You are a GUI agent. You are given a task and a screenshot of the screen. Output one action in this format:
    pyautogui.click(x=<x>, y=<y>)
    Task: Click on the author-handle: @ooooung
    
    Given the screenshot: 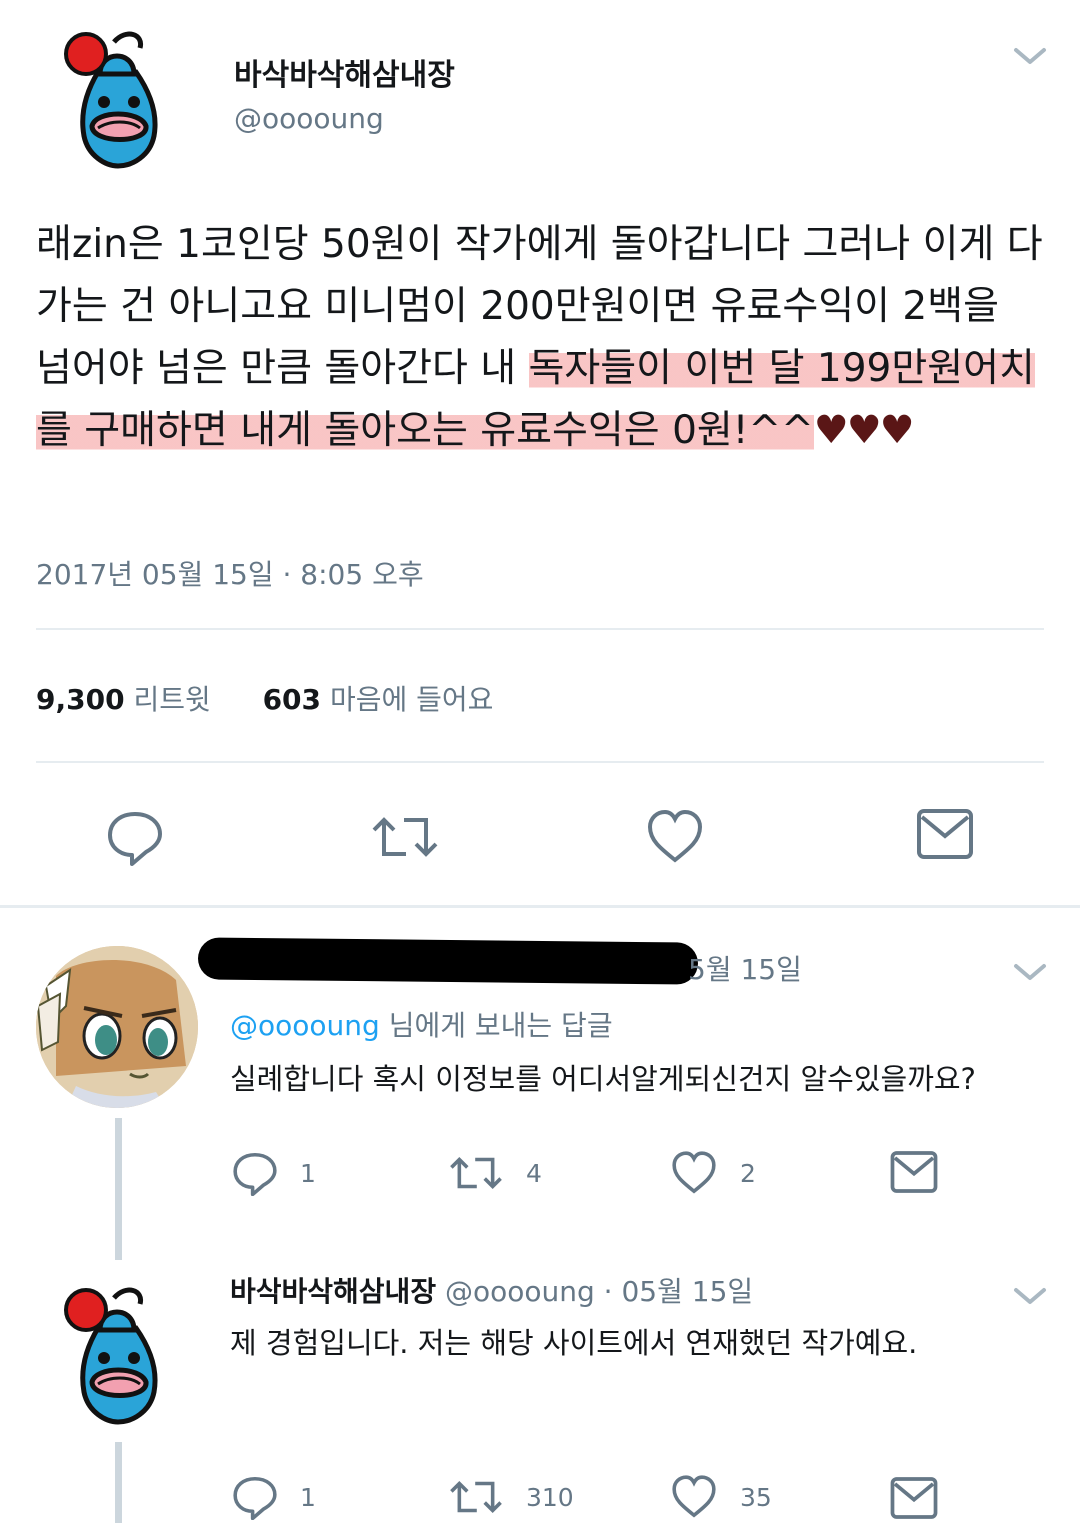 What is the action you would take?
    pyautogui.click(x=309, y=118)
    